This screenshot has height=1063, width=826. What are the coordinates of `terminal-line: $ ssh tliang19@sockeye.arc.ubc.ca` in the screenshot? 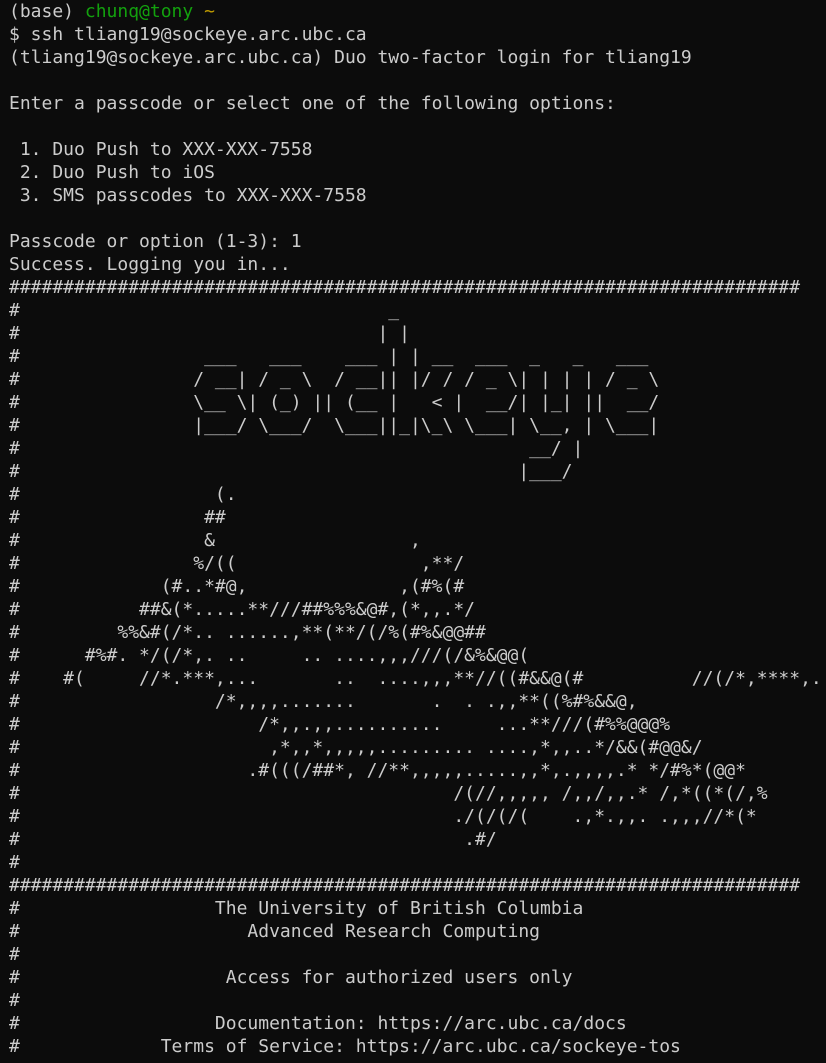 It's located at (188, 34).